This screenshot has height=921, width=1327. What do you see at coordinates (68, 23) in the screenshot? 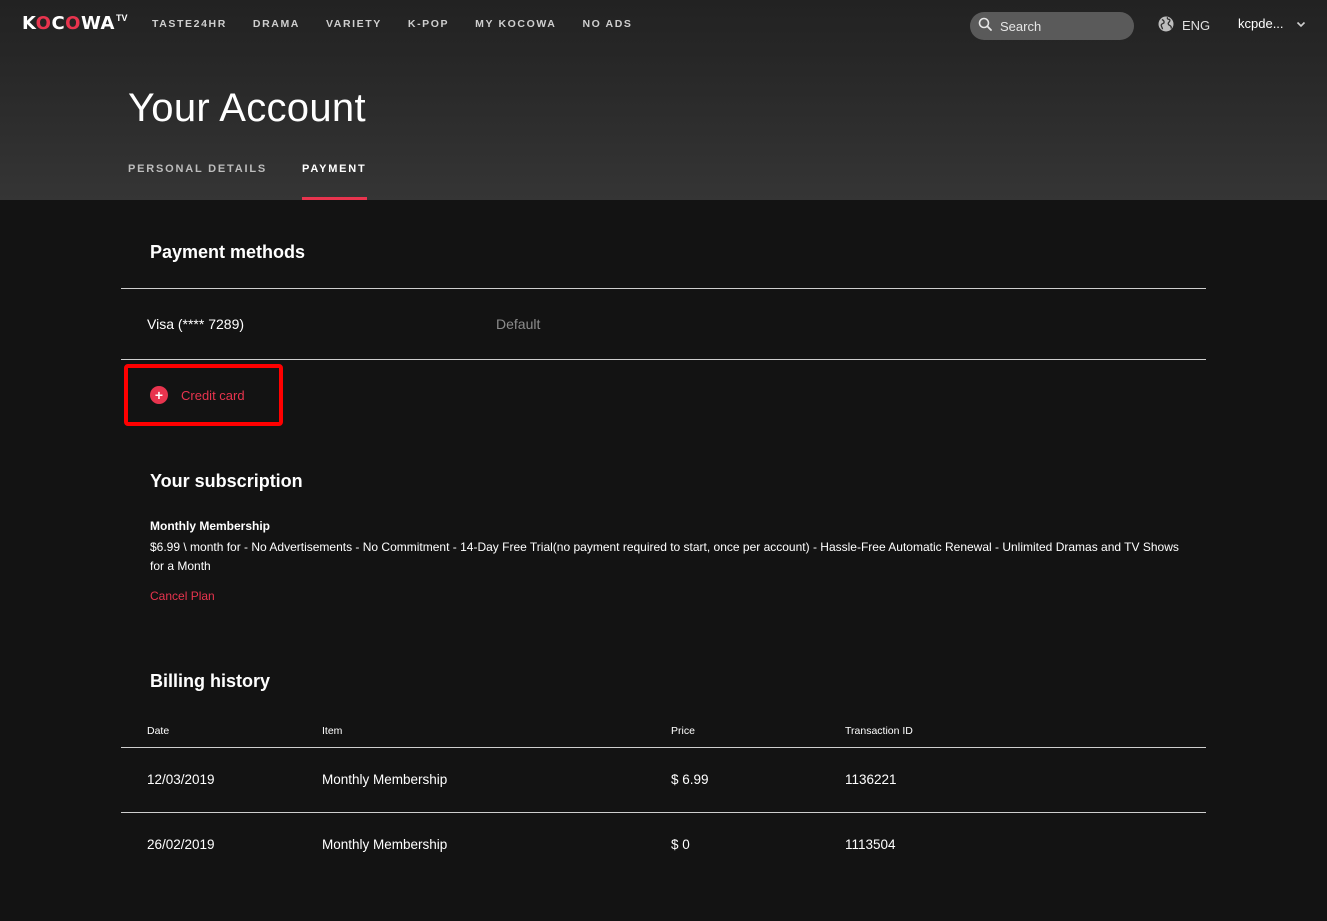
I see `logo-wordmark: KOCOWA` at bounding box center [68, 23].